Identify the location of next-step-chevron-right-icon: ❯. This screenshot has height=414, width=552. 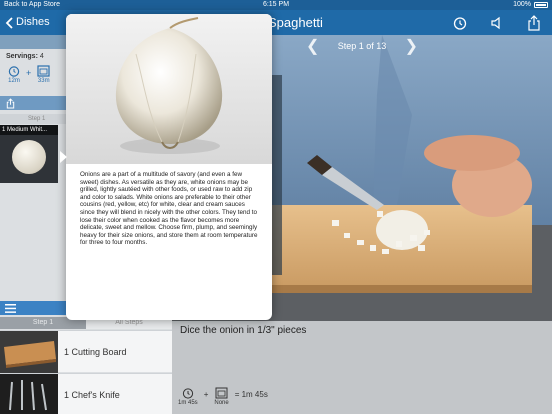
(411, 46).